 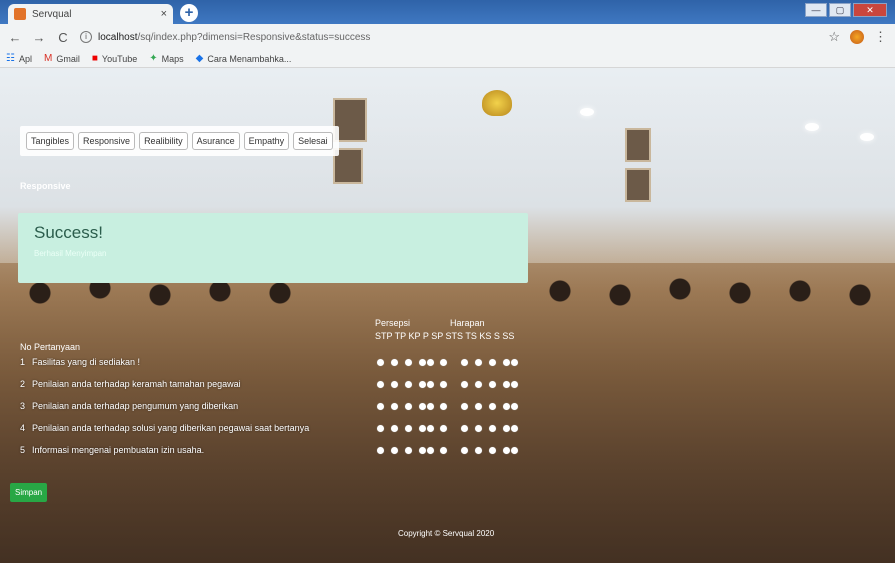 What do you see at coordinates (29, 492) in the screenshot?
I see `save-button: Simpan` at bounding box center [29, 492].